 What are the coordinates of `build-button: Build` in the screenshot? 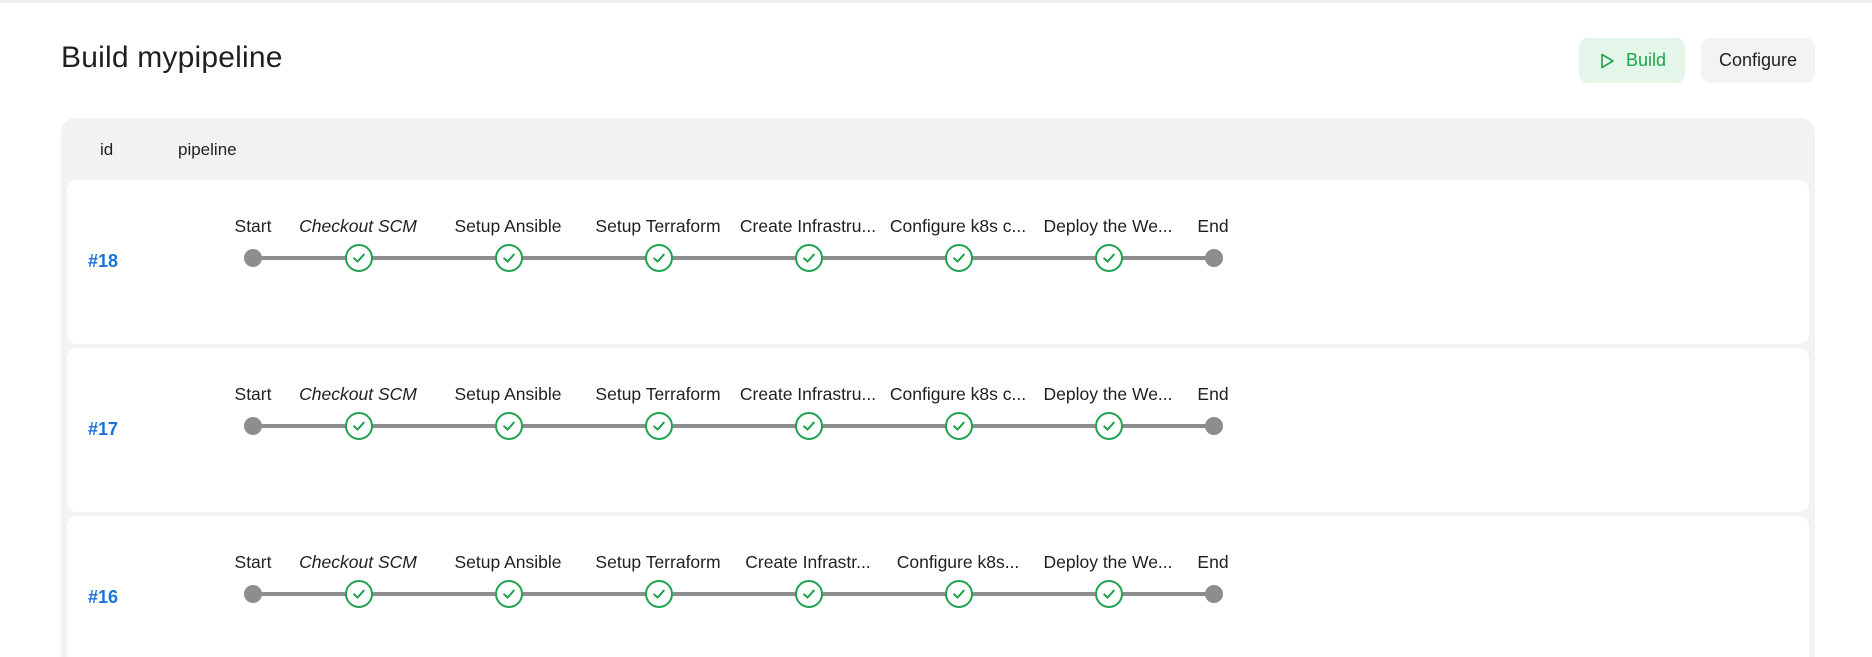 It's located at (1632, 60).